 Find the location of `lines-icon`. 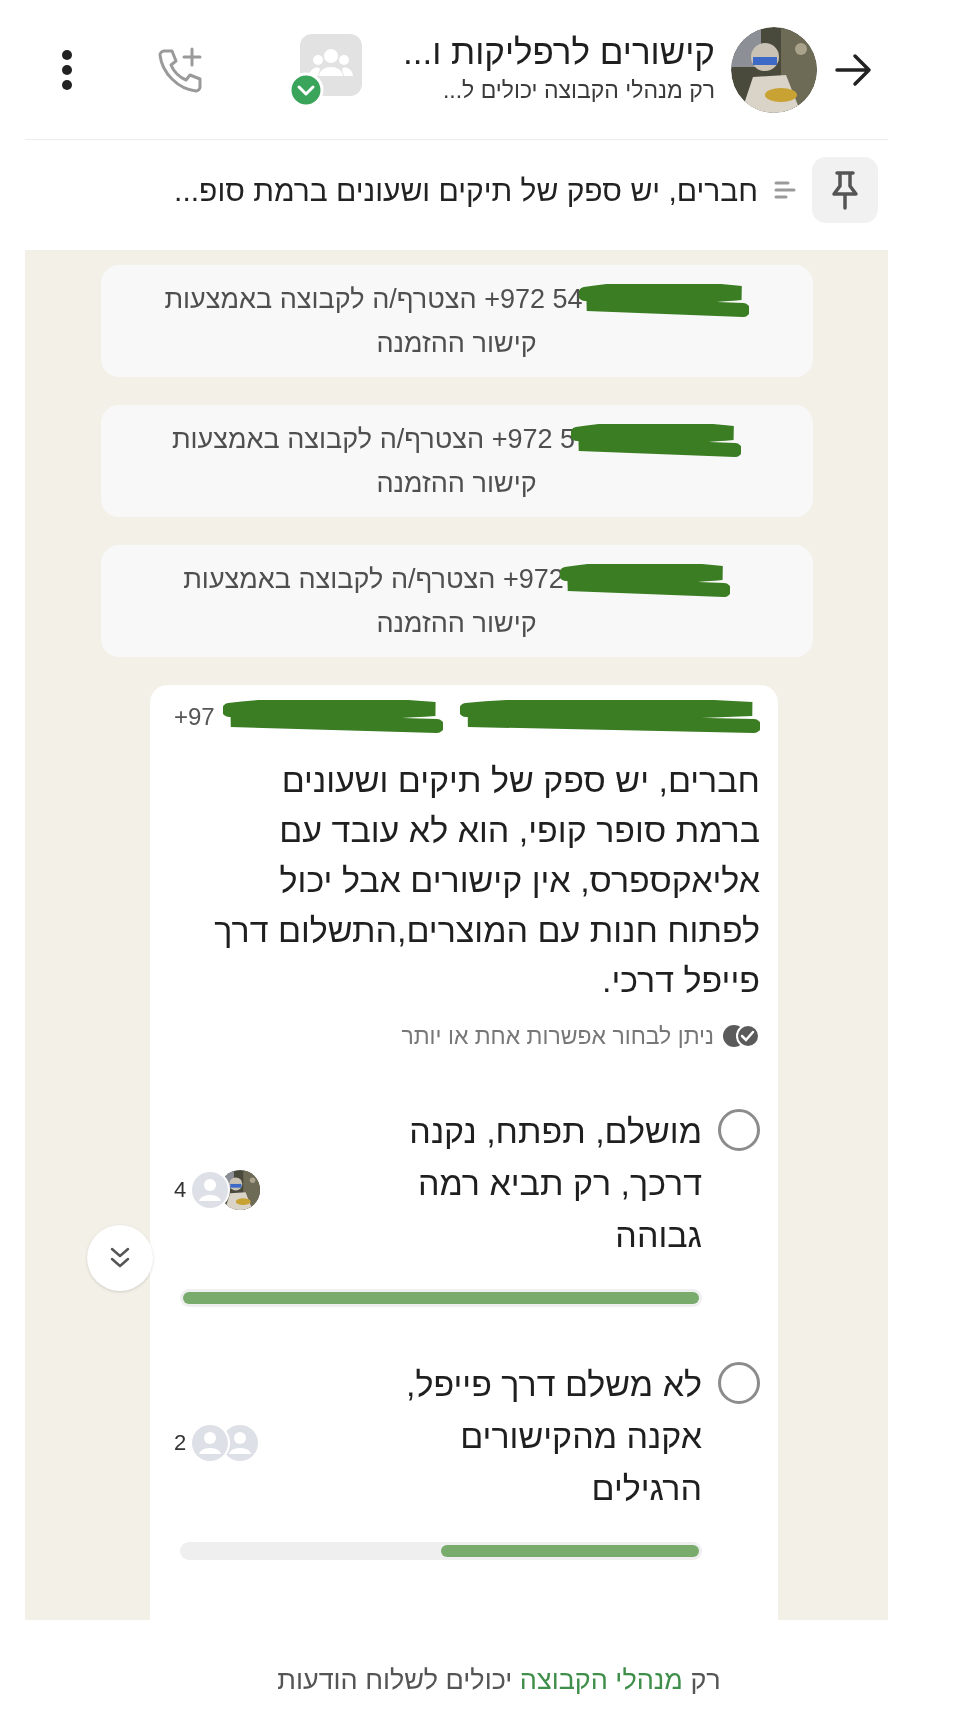

lines-icon is located at coordinates (785, 190).